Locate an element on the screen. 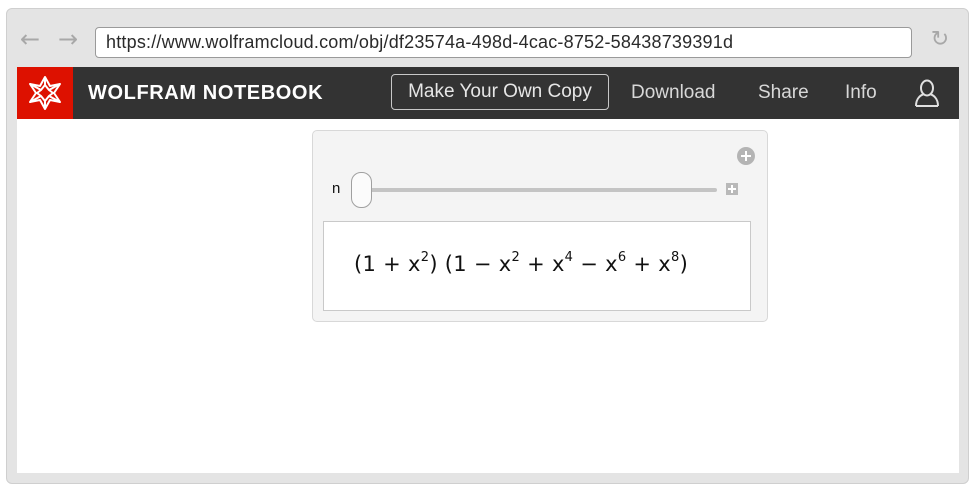 The width and height of the screenshot is (978, 492). download-link: Download is located at coordinates (673, 93).